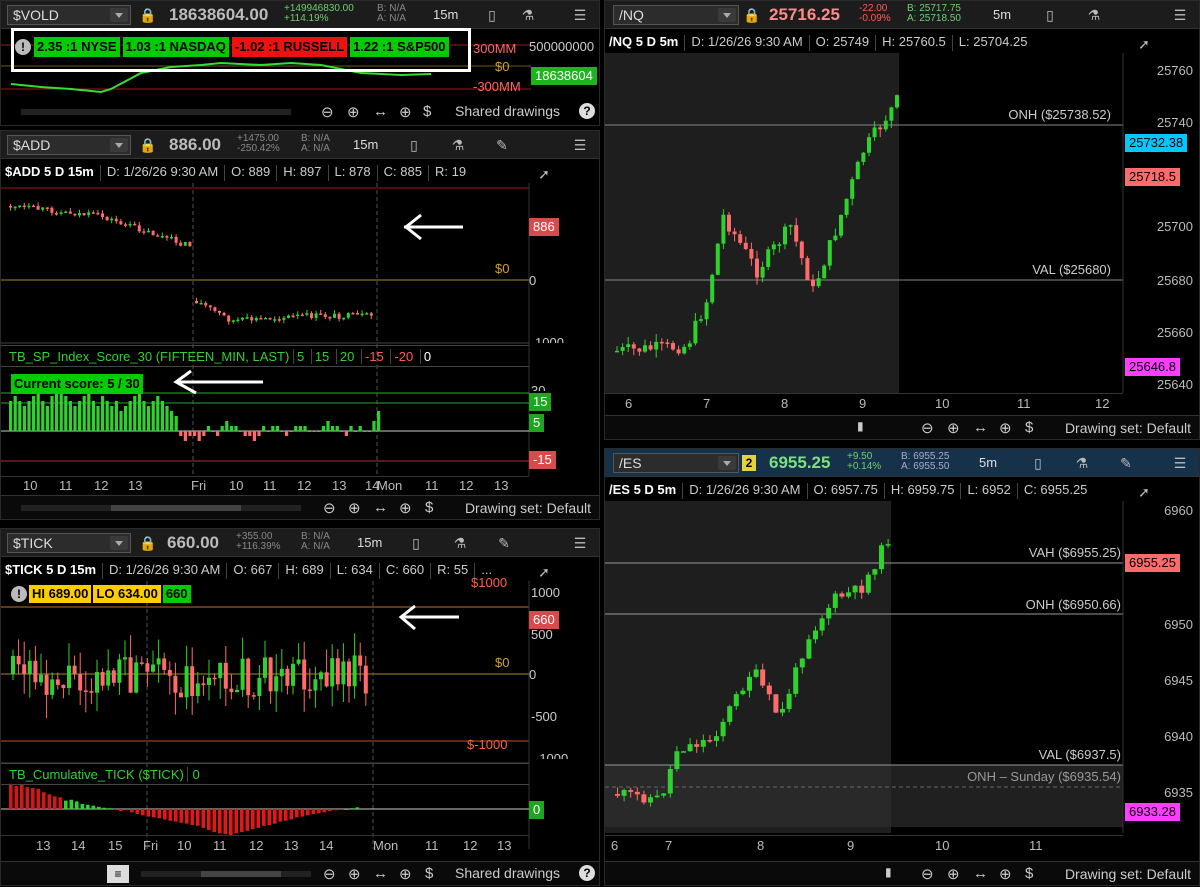  What do you see at coordinates (119, 15) in the screenshot?
I see `chevron-down-icon` at bounding box center [119, 15].